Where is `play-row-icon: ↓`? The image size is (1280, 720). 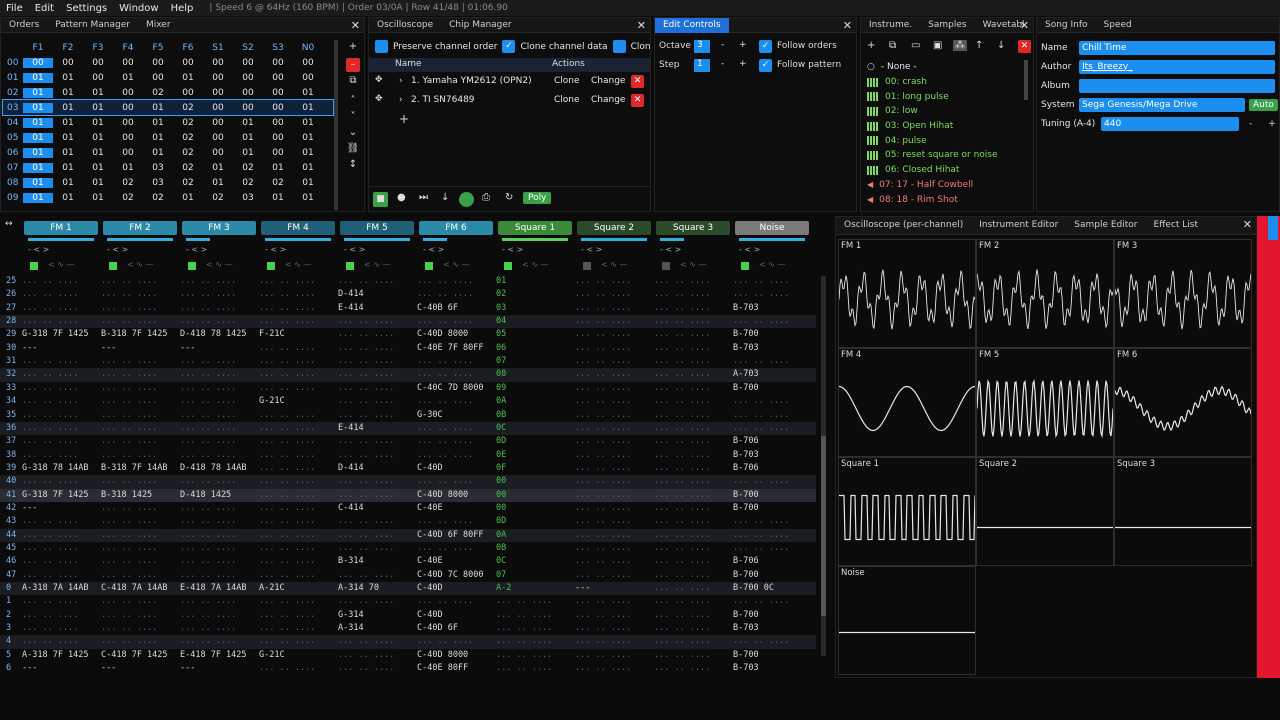 play-row-icon: ↓ is located at coordinates (445, 197).